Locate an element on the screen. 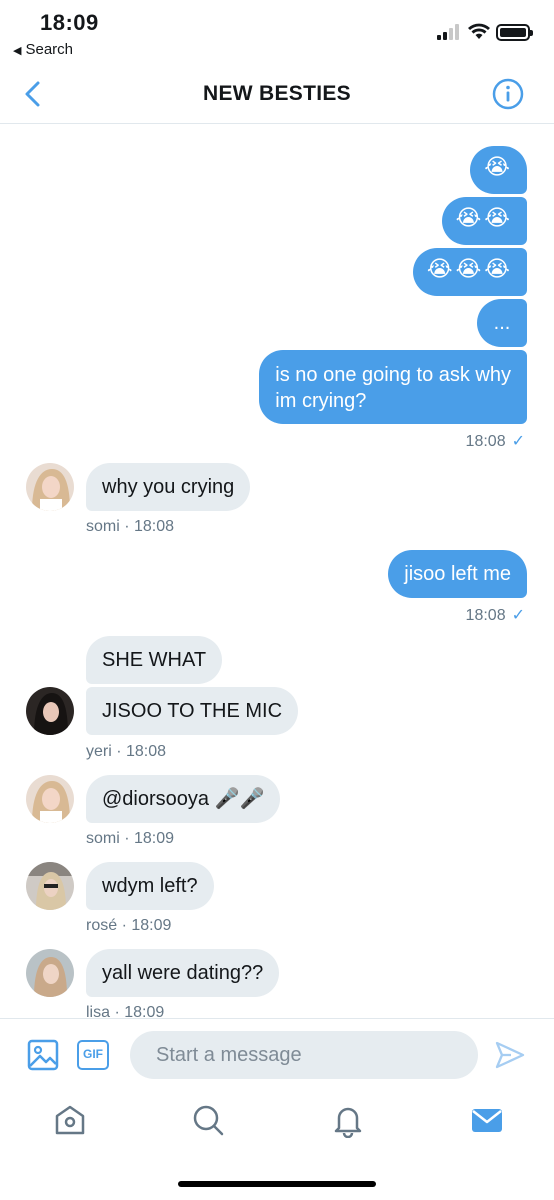 Image resolution: width=554 pixels, height=1200 pixels. battery-icon is located at coordinates (514, 32).